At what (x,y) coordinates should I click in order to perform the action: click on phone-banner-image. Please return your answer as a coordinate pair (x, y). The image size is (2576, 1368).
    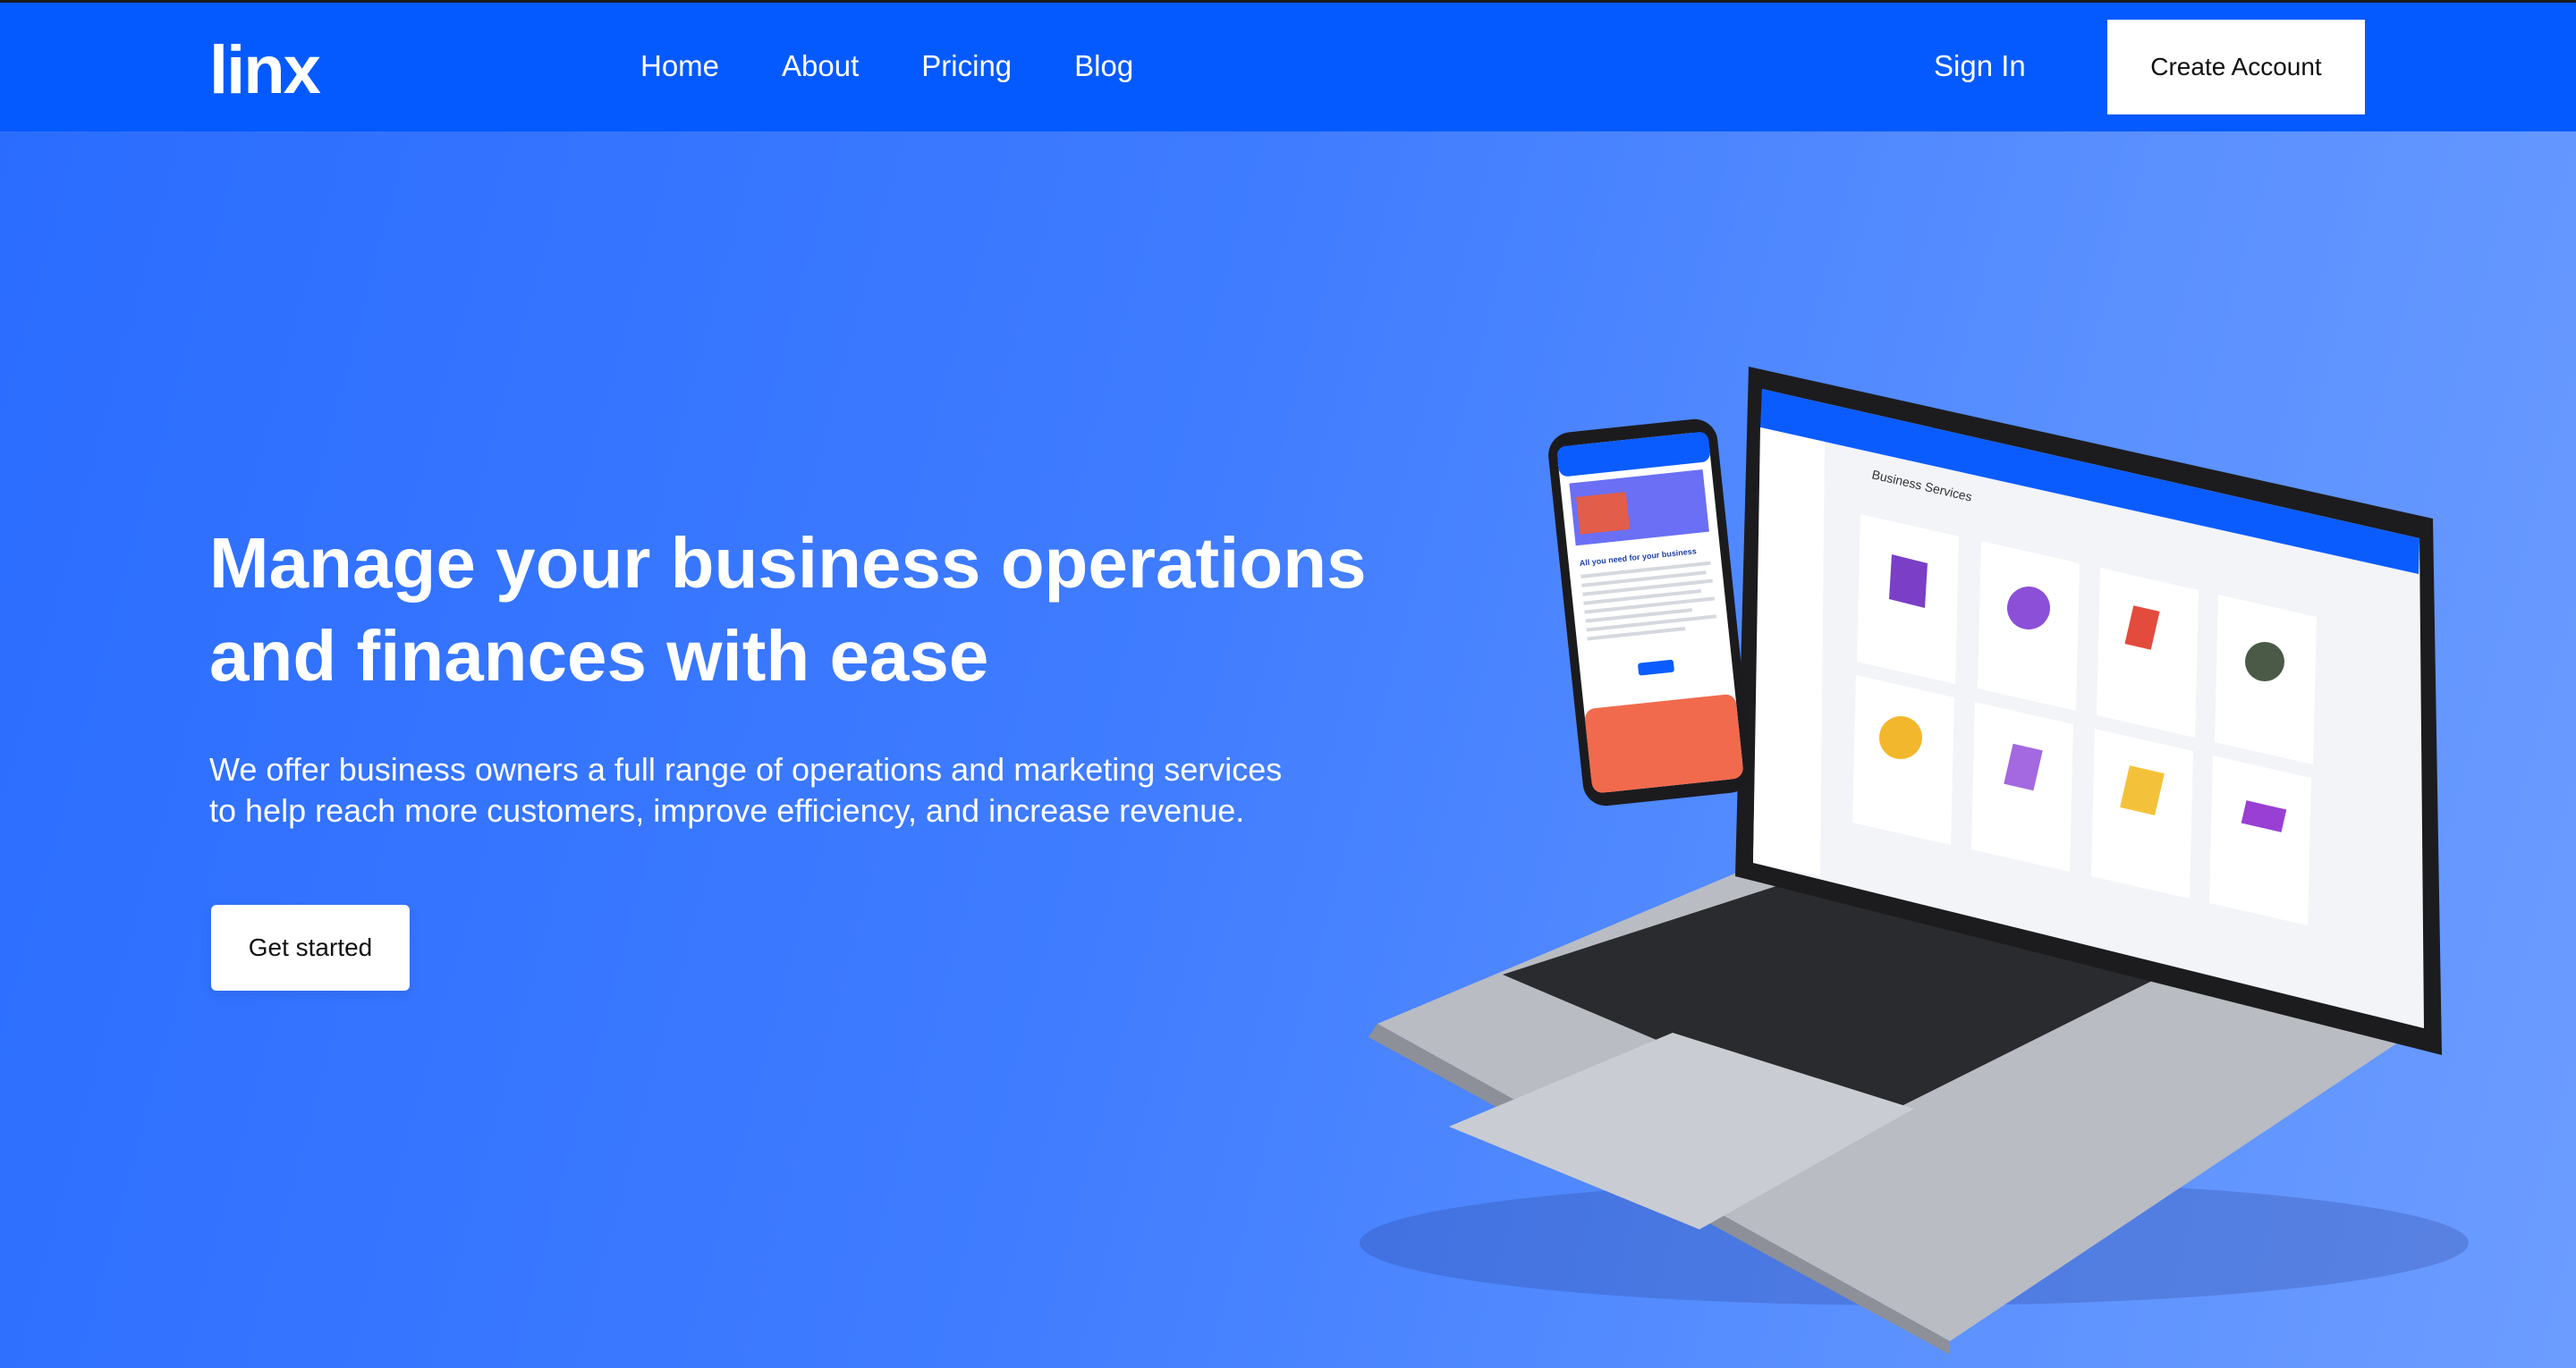
    Looking at the image, I should click on (1603, 514).